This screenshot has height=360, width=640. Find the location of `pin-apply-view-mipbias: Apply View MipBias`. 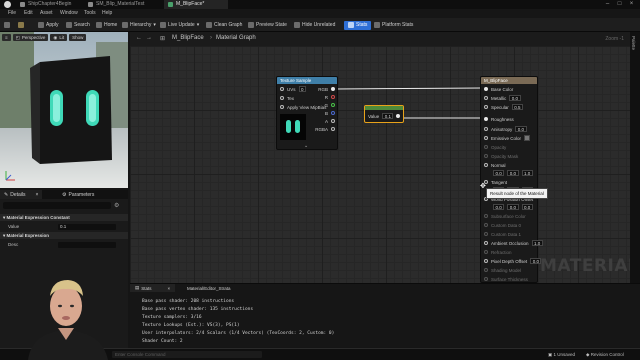

pin-apply-view-mipbias: Apply View MipBias is located at coordinates (303, 107).